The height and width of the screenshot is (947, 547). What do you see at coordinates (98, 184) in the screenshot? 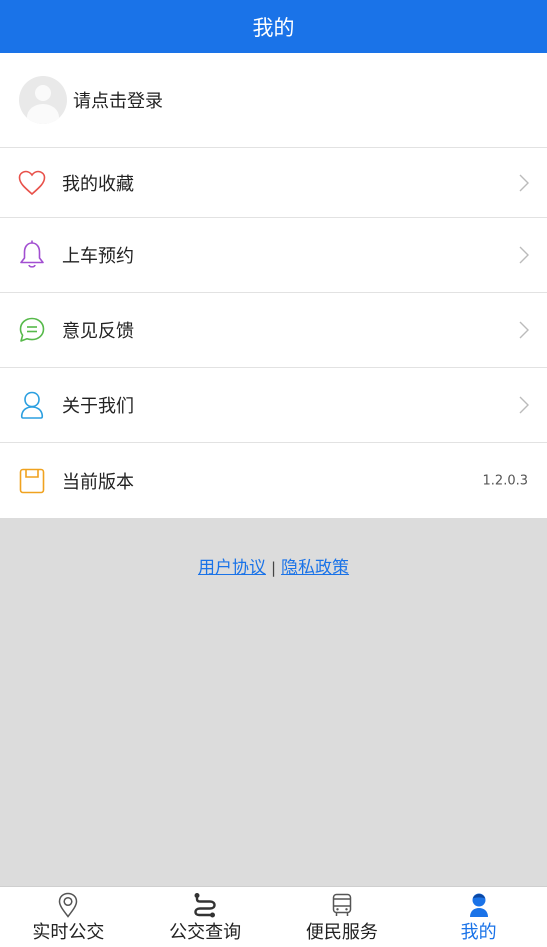
I see `menu-item-label: 我的收藏` at bounding box center [98, 184].